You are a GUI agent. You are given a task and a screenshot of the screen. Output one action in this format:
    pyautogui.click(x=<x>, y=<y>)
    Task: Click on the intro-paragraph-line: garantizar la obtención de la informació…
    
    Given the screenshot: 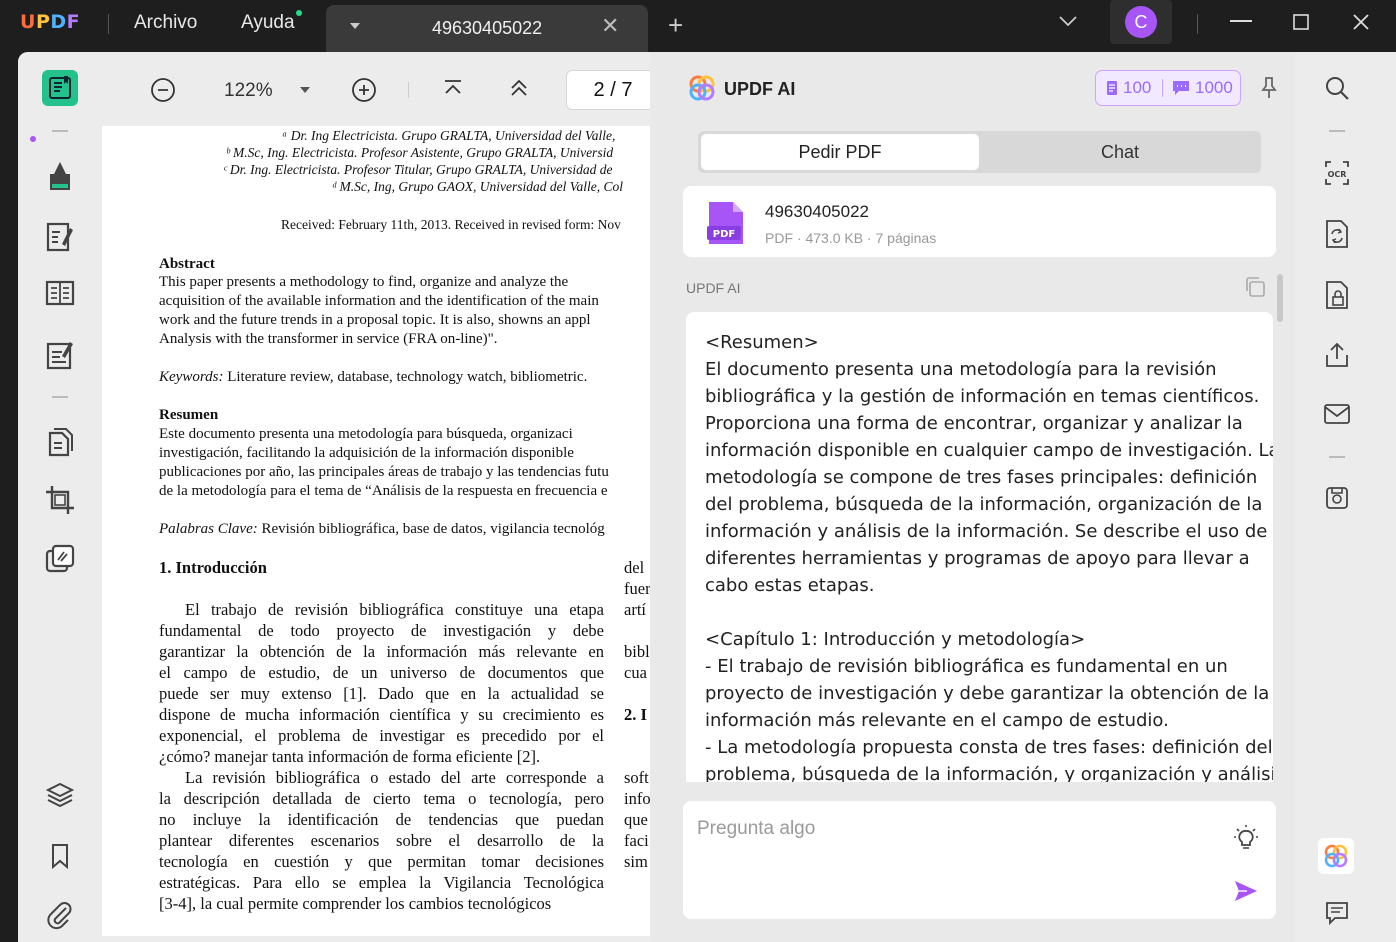 What is the action you would take?
    pyautogui.click(x=381, y=651)
    